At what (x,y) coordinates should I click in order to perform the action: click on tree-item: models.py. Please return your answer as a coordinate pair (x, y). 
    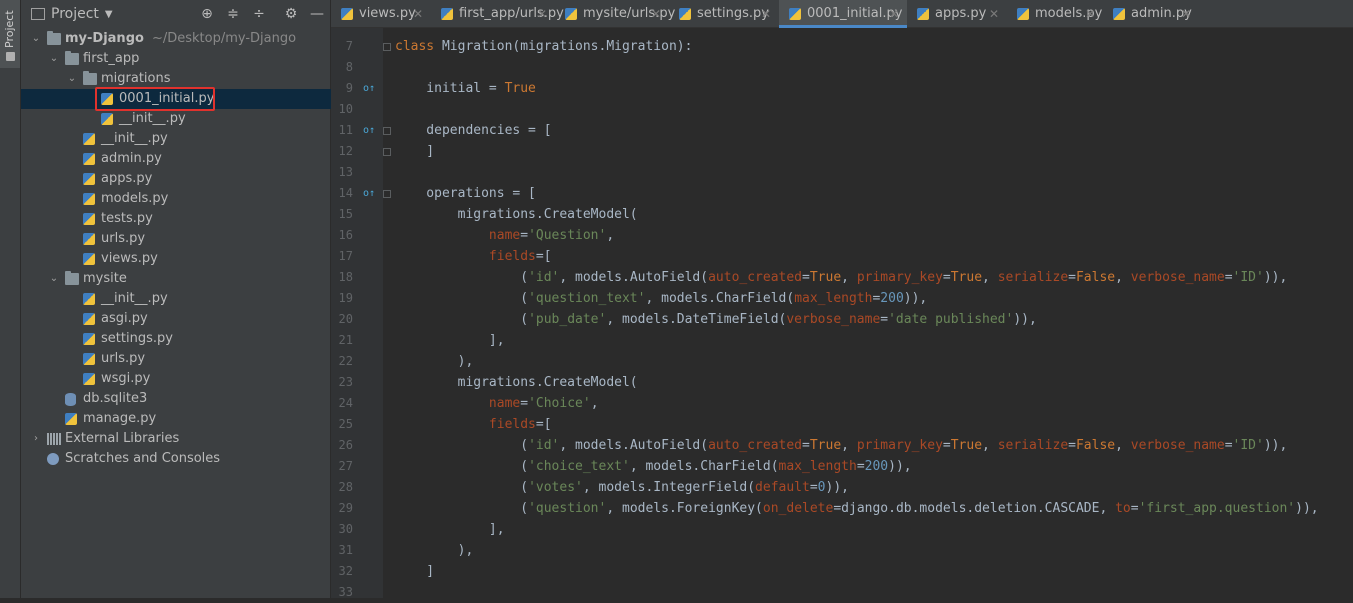
    Looking at the image, I should click on (176, 199).